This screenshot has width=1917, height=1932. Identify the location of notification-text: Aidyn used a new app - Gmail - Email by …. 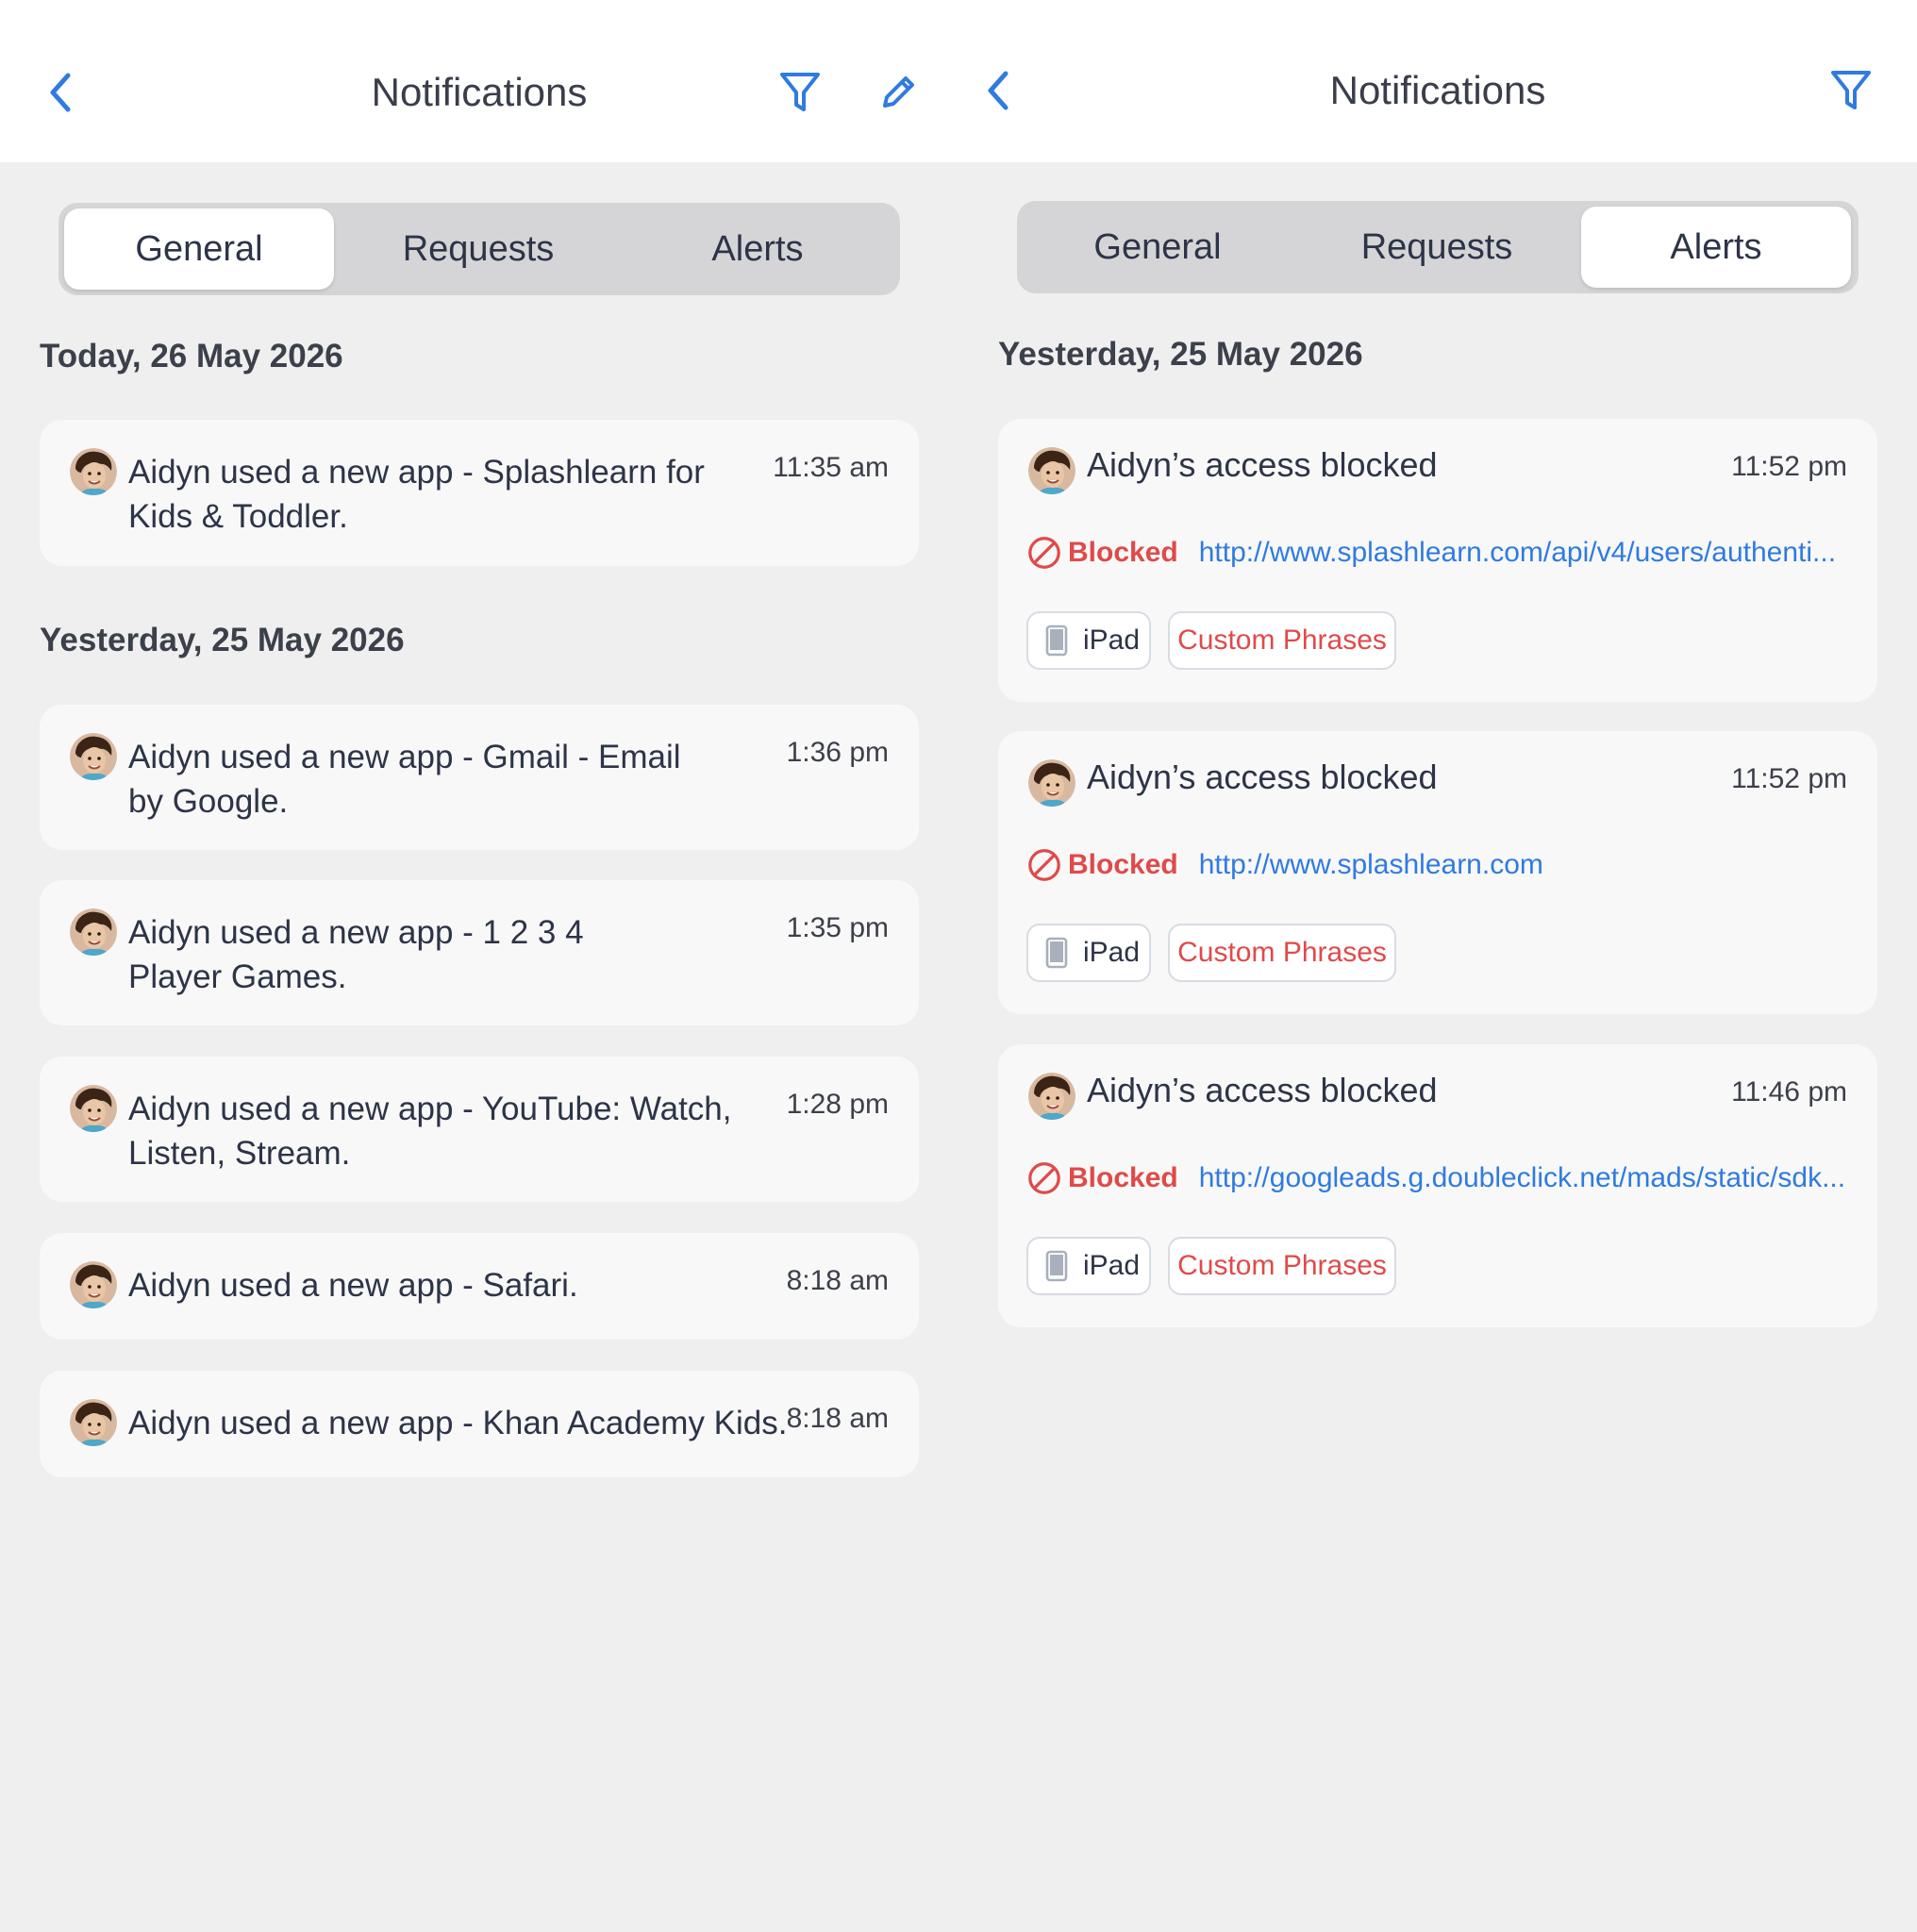
(404, 779).